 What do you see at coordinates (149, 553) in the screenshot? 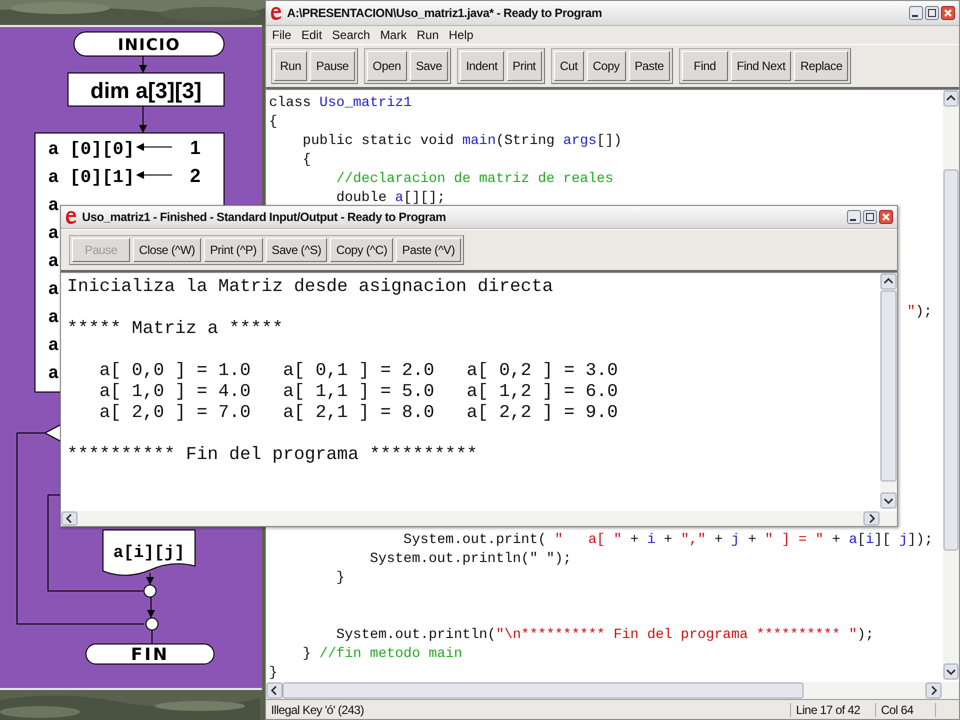
I see `output-shape: a[i][j]` at bounding box center [149, 553].